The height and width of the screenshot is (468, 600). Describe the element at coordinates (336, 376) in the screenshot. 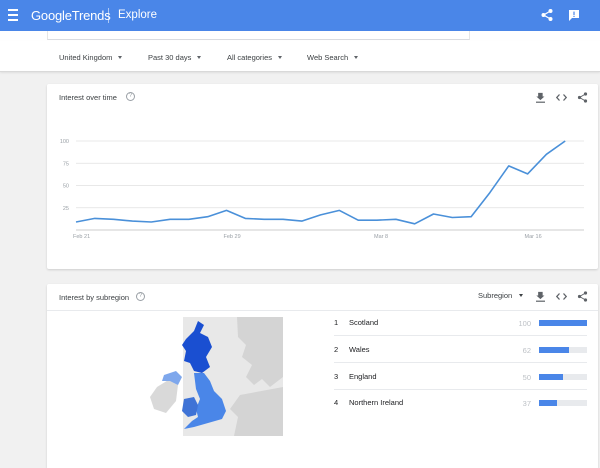

I see `row-rank: 3` at that location.